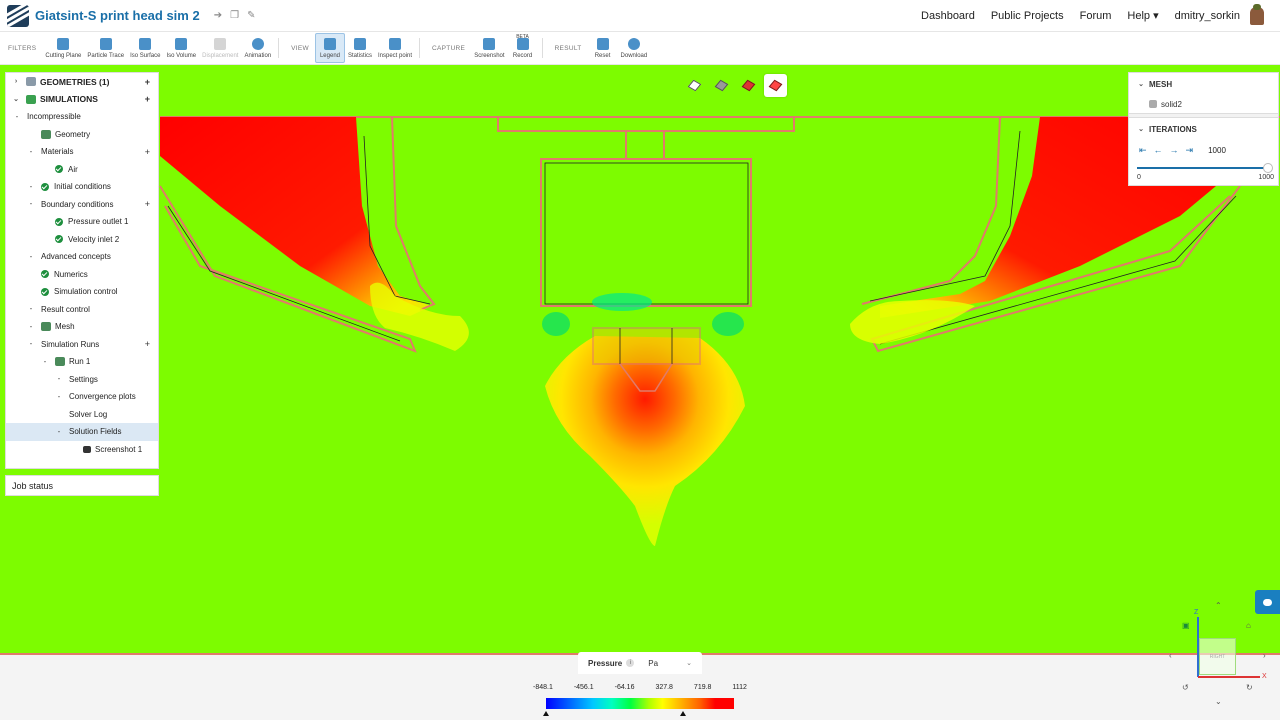 This screenshot has height=720, width=1280. Describe the element at coordinates (82, 222) in the screenshot. I see `tree-item: Pressure outlet 1` at that location.